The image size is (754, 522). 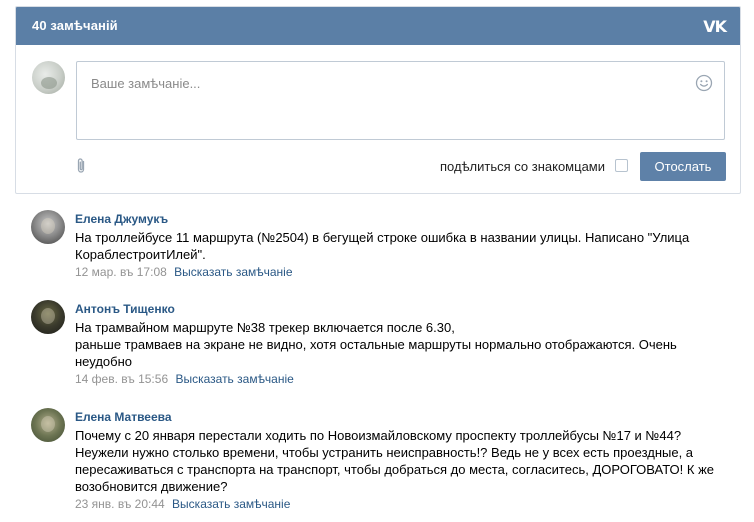 I want to click on smile-icon, so click(x=704, y=83).